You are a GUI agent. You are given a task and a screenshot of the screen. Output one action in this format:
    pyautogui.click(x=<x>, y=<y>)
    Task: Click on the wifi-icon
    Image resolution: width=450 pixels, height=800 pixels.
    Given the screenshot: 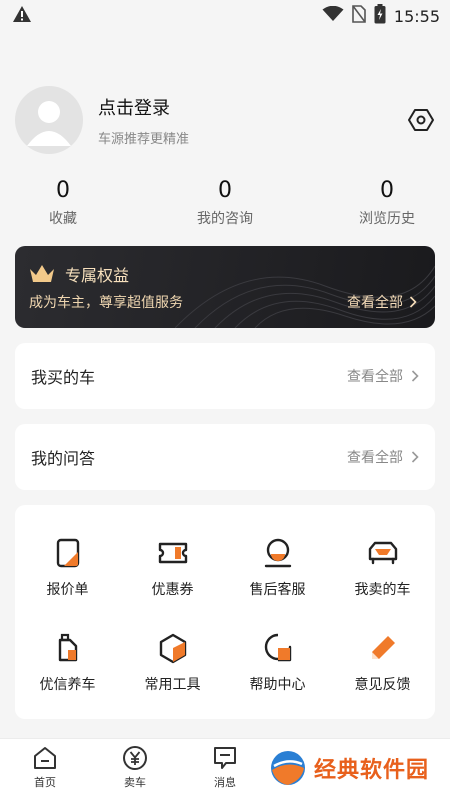 What is the action you would take?
    pyautogui.click(x=333, y=15)
    